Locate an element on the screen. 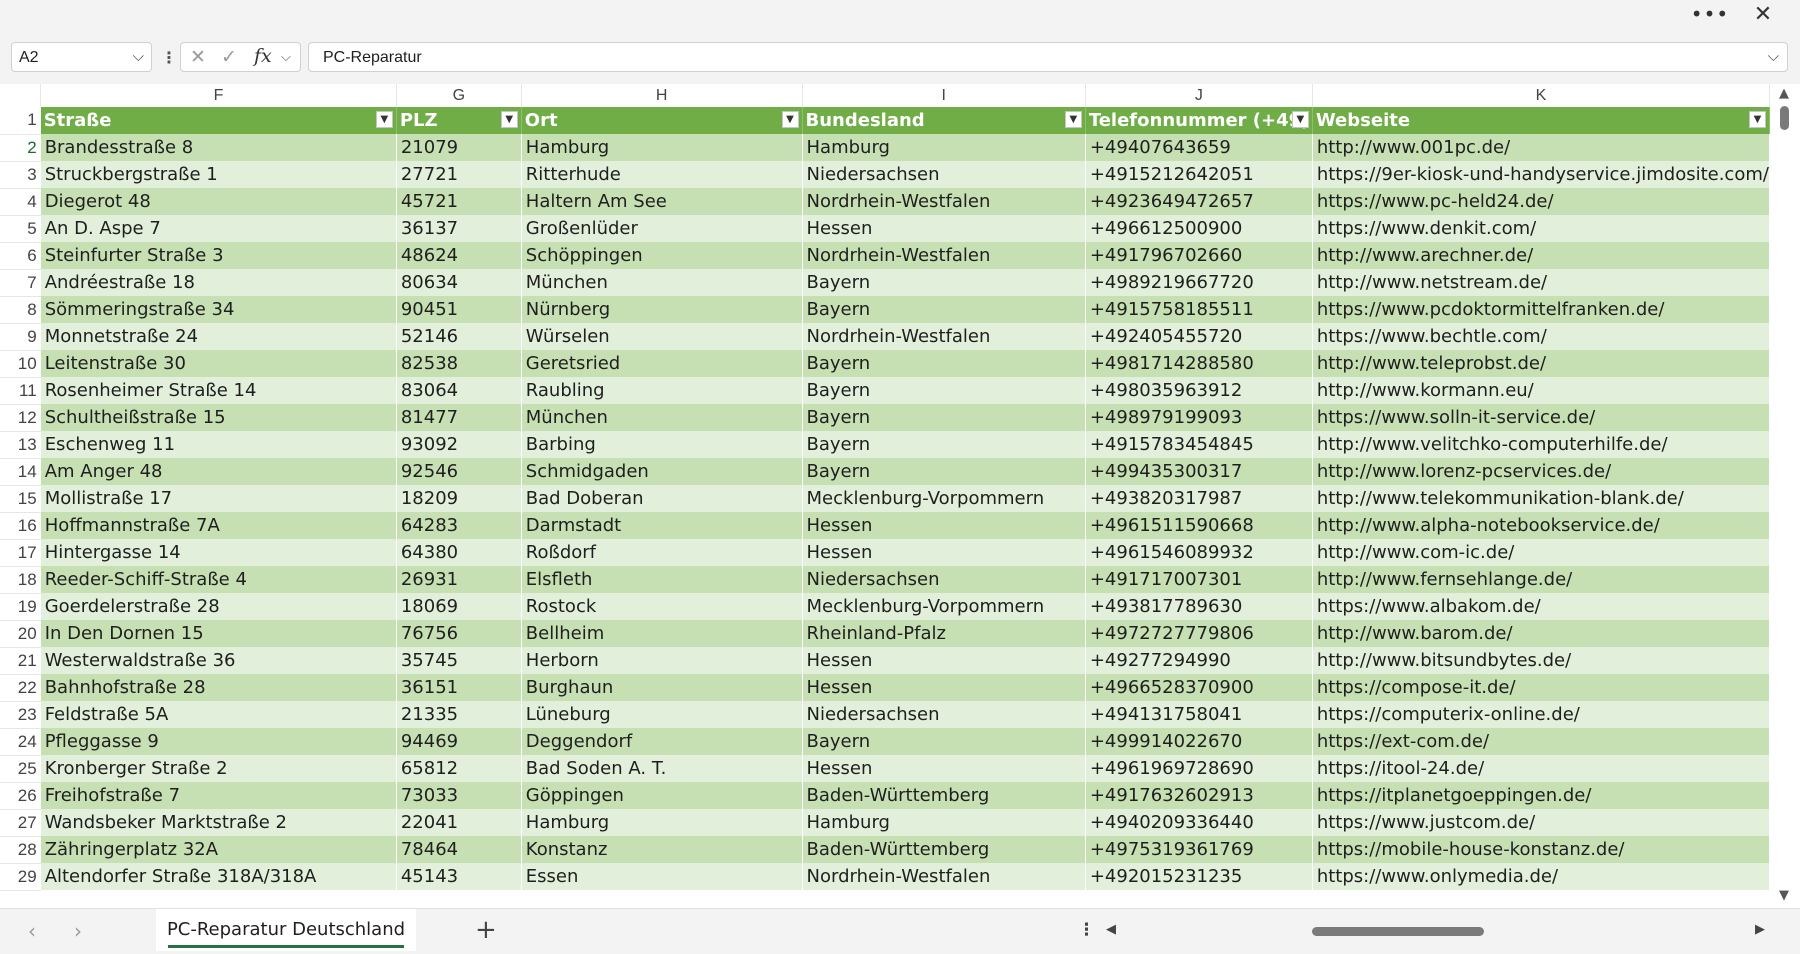 Image resolution: width=1800 pixels, height=954 pixels. table-cell: Diegerot 48 is located at coordinates (218, 201).